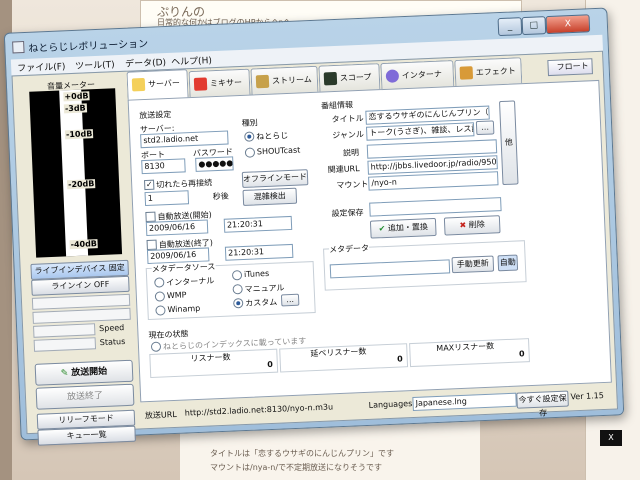  I want to click on menu-file: ファイル(F), so click(41, 66).